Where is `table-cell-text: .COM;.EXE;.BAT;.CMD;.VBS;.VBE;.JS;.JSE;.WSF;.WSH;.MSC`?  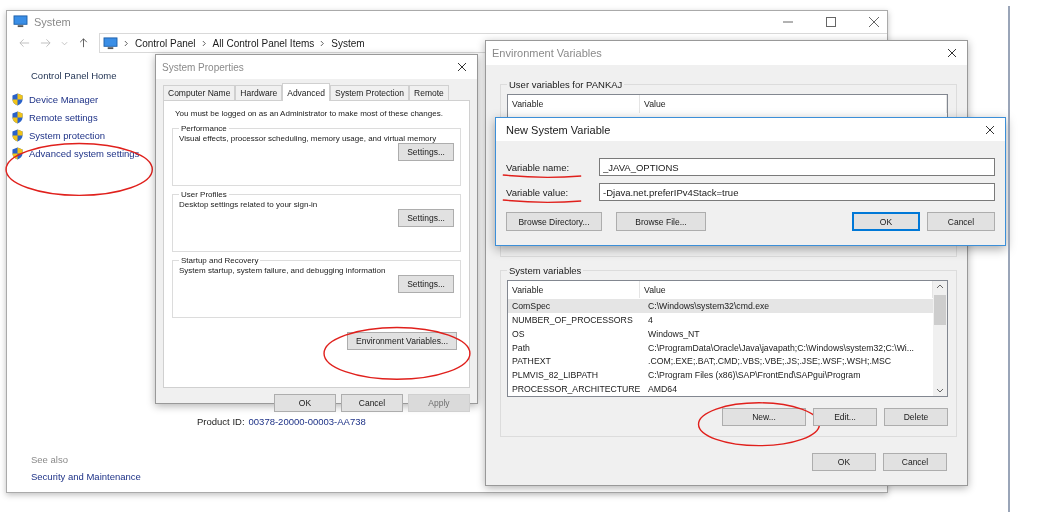 table-cell-text: .COM;.EXE;.BAT;.CMD;.VBS;.VBE;.JS;.JSE;.WSF;.WSH;.MSC is located at coordinates (770, 361).